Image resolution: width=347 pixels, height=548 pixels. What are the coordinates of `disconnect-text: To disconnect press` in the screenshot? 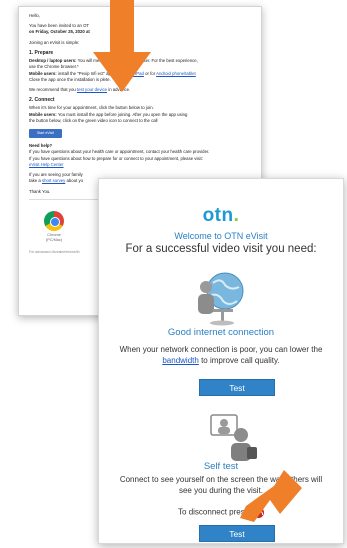 It's located at (213, 512).